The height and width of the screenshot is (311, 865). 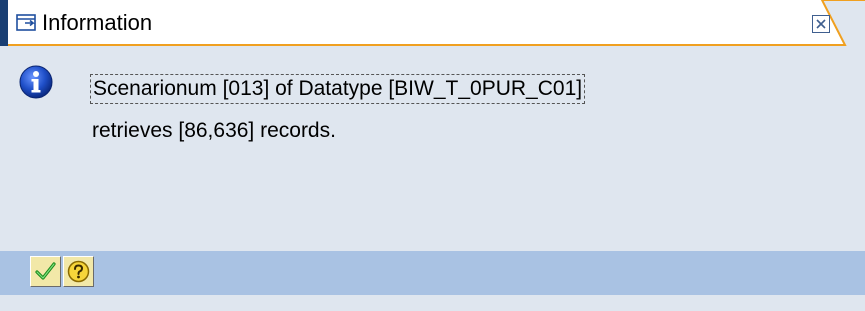 I want to click on button-bar, so click(x=432, y=273).